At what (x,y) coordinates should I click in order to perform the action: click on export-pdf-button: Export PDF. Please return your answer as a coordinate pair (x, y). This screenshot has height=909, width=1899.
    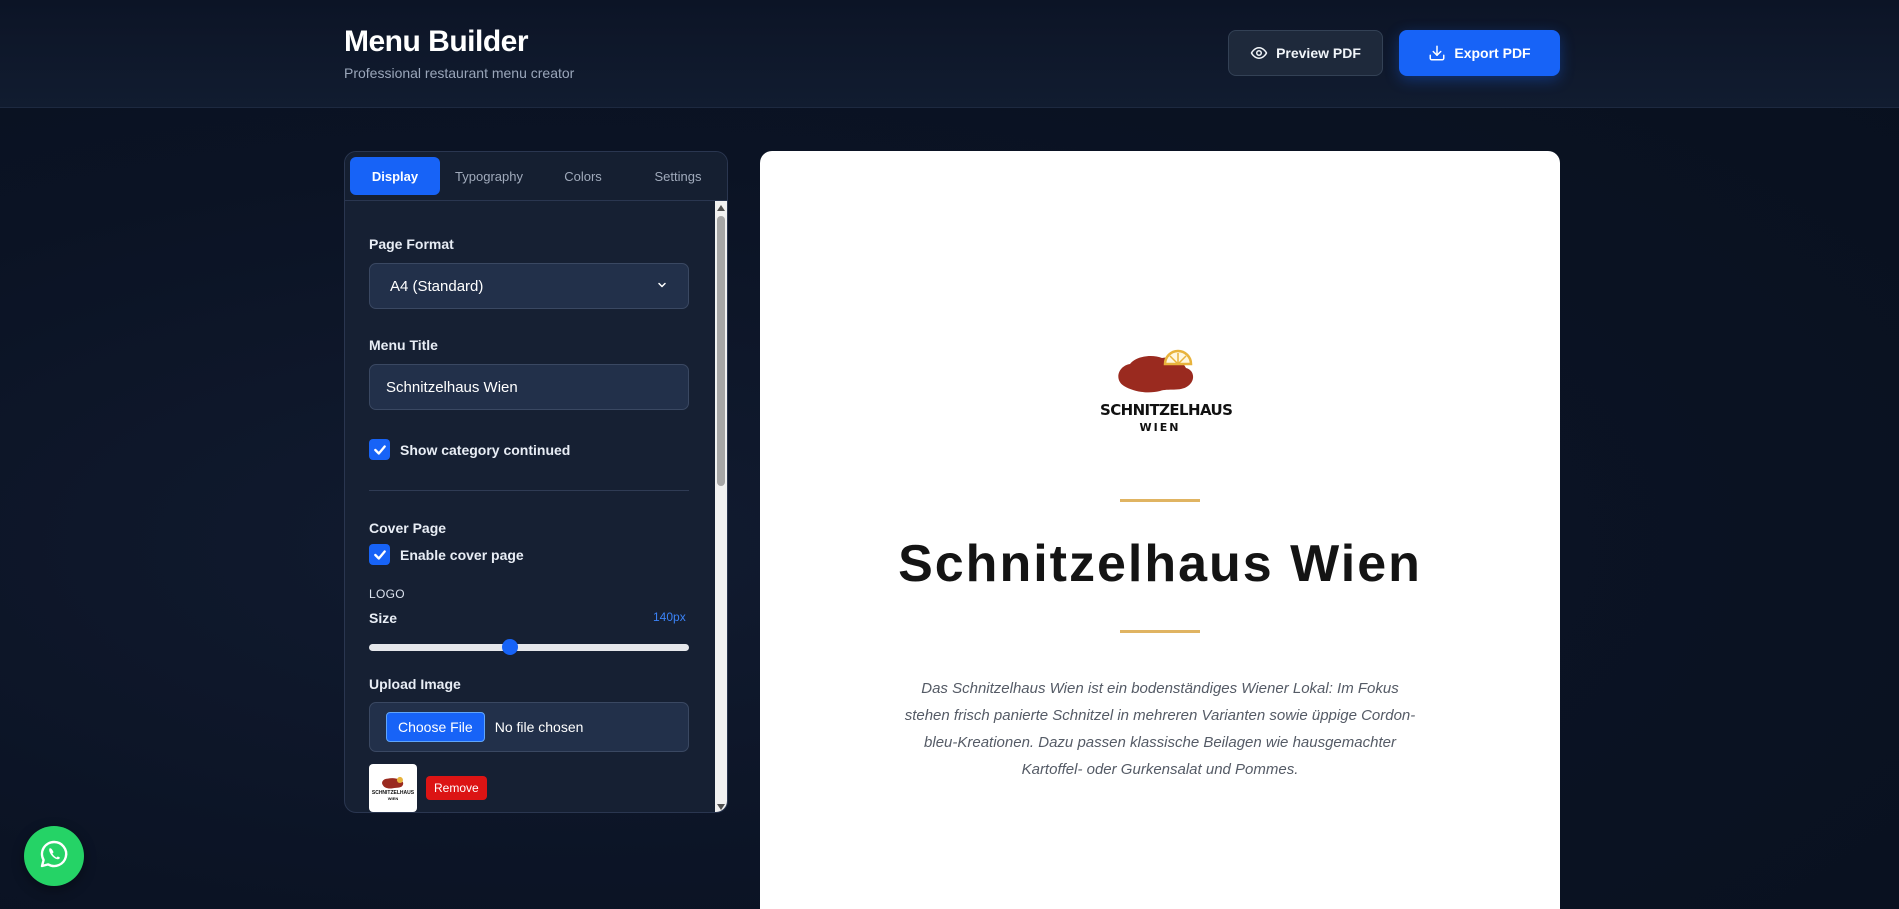
    Looking at the image, I should click on (1479, 53).